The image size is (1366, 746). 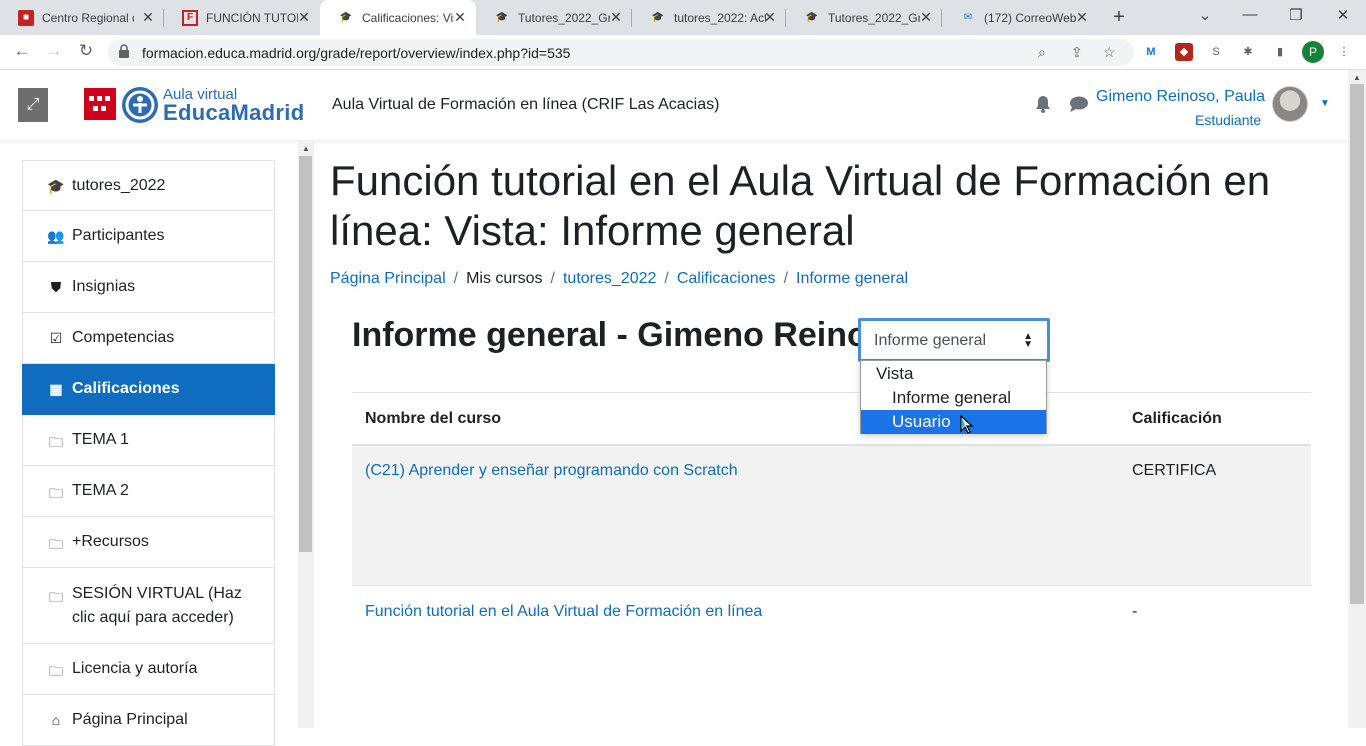 I want to click on lock-icon, so click(x=124, y=51).